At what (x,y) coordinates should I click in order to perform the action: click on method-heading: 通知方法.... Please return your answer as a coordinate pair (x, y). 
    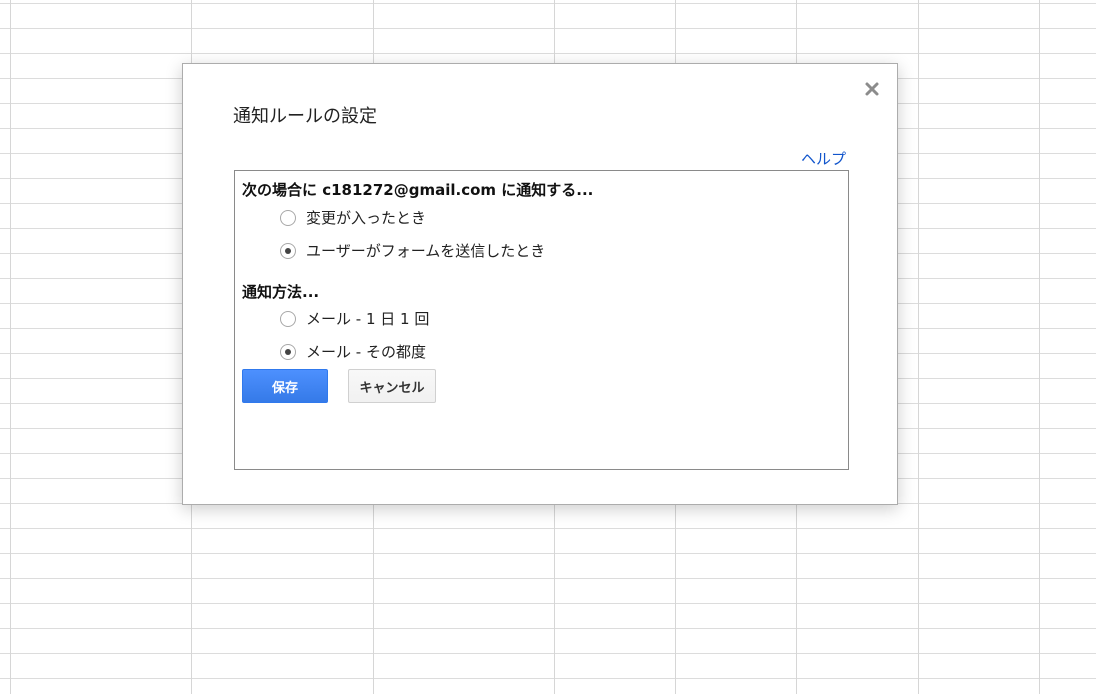
    Looking at the image, I should click on (281, 292).